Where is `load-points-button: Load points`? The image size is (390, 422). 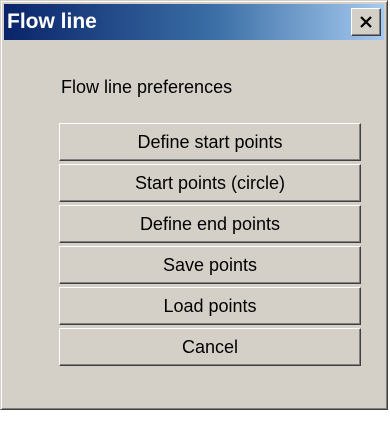 load-points-button: Load points is located at coordinates (210, 306).